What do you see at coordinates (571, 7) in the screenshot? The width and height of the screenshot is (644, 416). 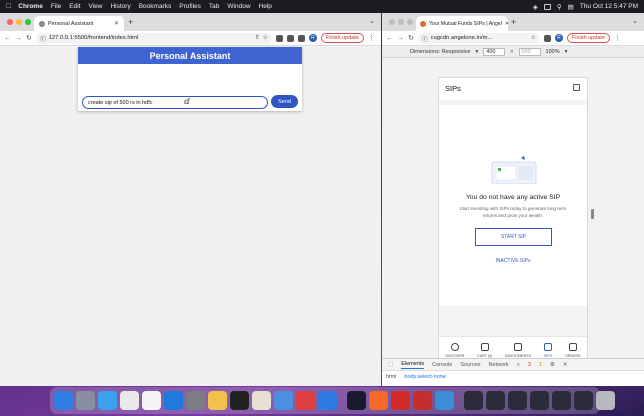 I see `control-center-icon: ▤` at bounding box center [571, 7].